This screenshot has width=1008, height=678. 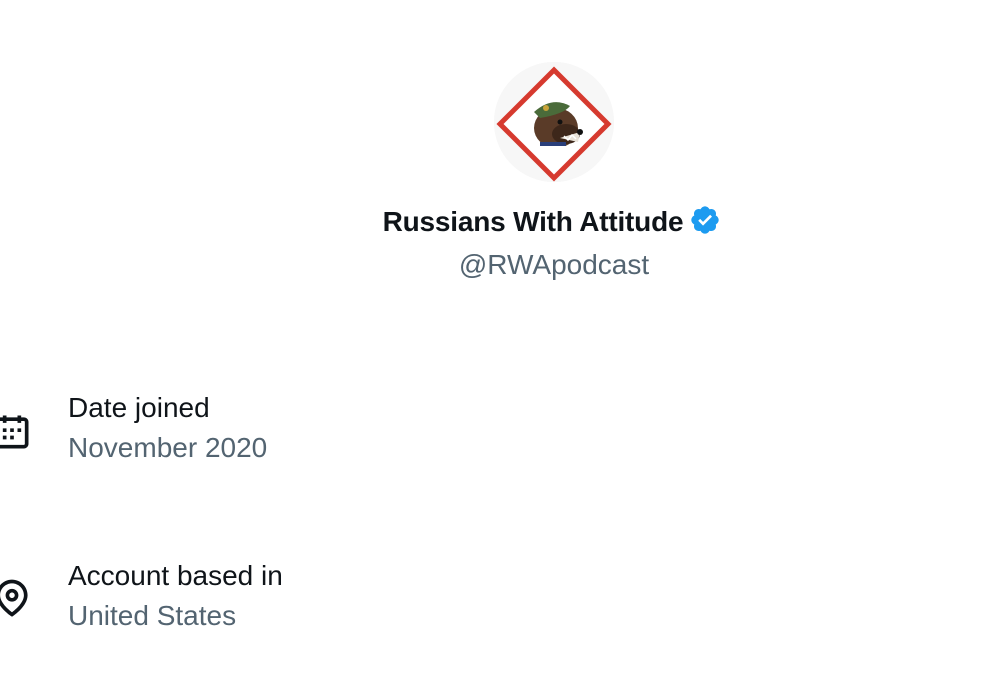 I want to click on location-pin-icon, so click(x=14, y=598).